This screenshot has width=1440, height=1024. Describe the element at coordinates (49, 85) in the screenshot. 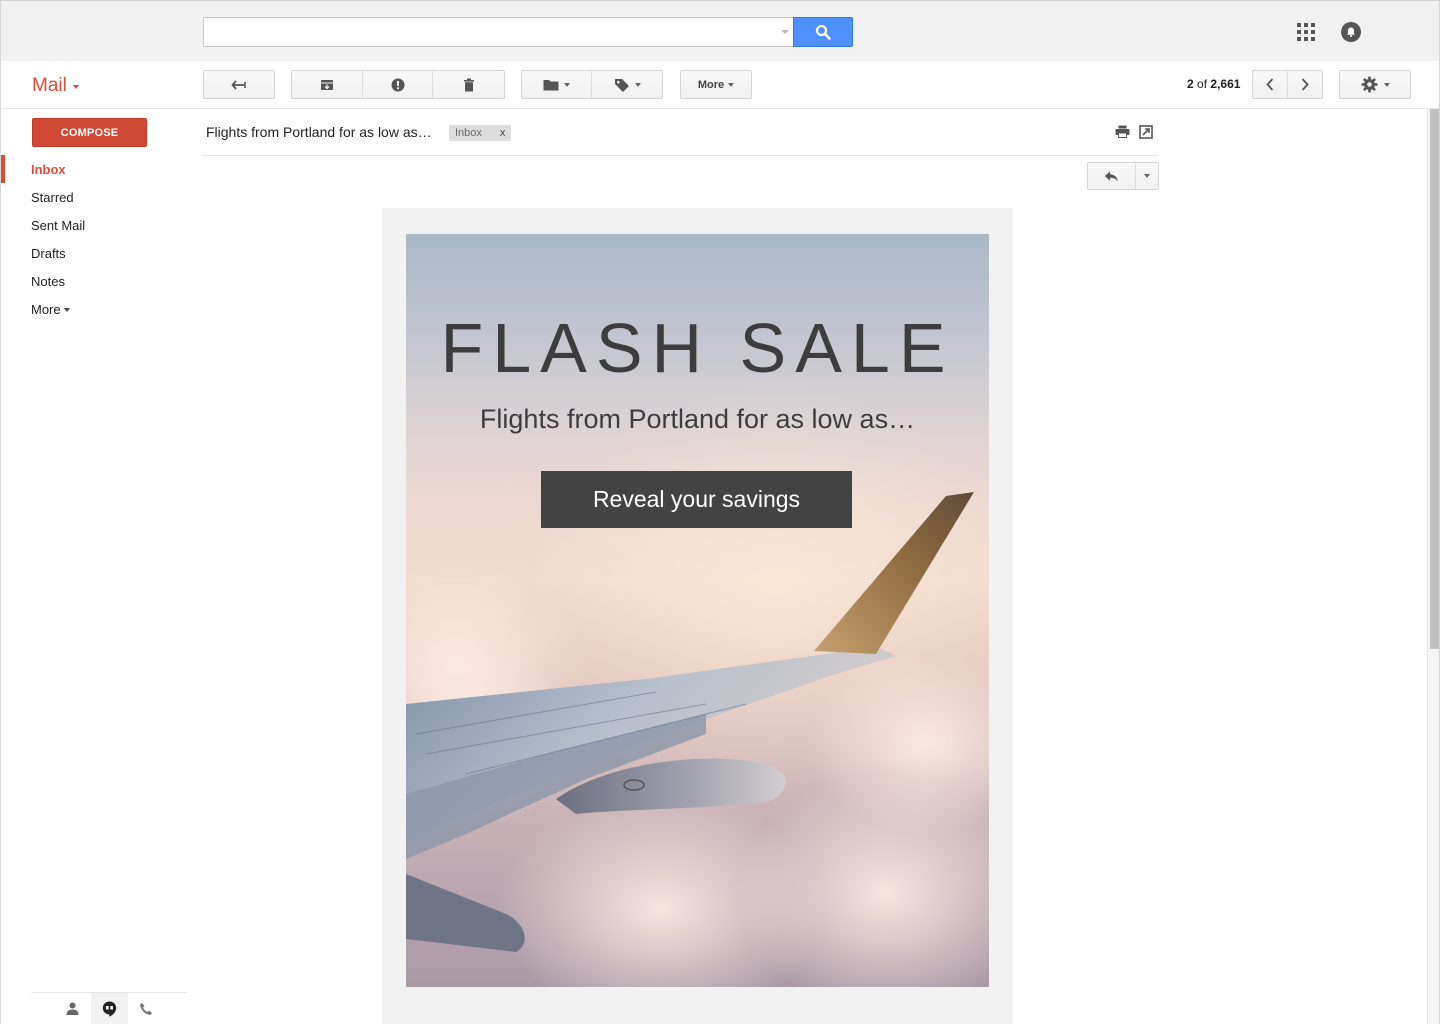

I see `app-title: Mail` at that location.